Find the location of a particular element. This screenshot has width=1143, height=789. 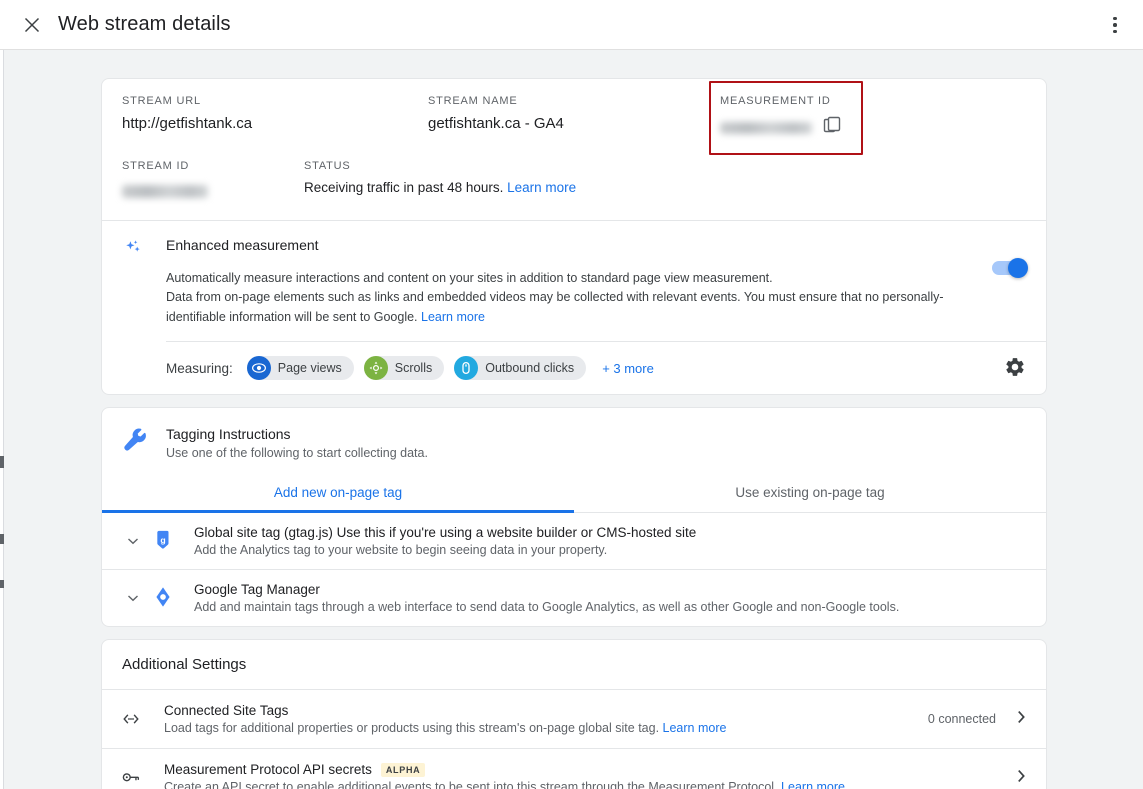

enhanced-measurement-learn-more-link: Learn more is located at coordinates (453, 317).